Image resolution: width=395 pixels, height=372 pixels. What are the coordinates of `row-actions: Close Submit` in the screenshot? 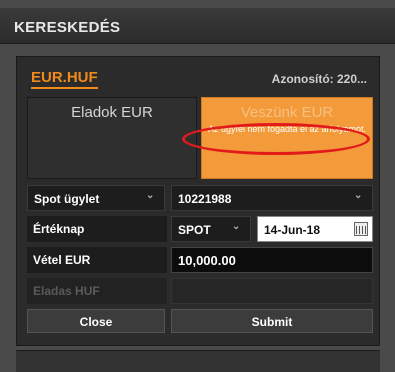 It's located at (200, 322).